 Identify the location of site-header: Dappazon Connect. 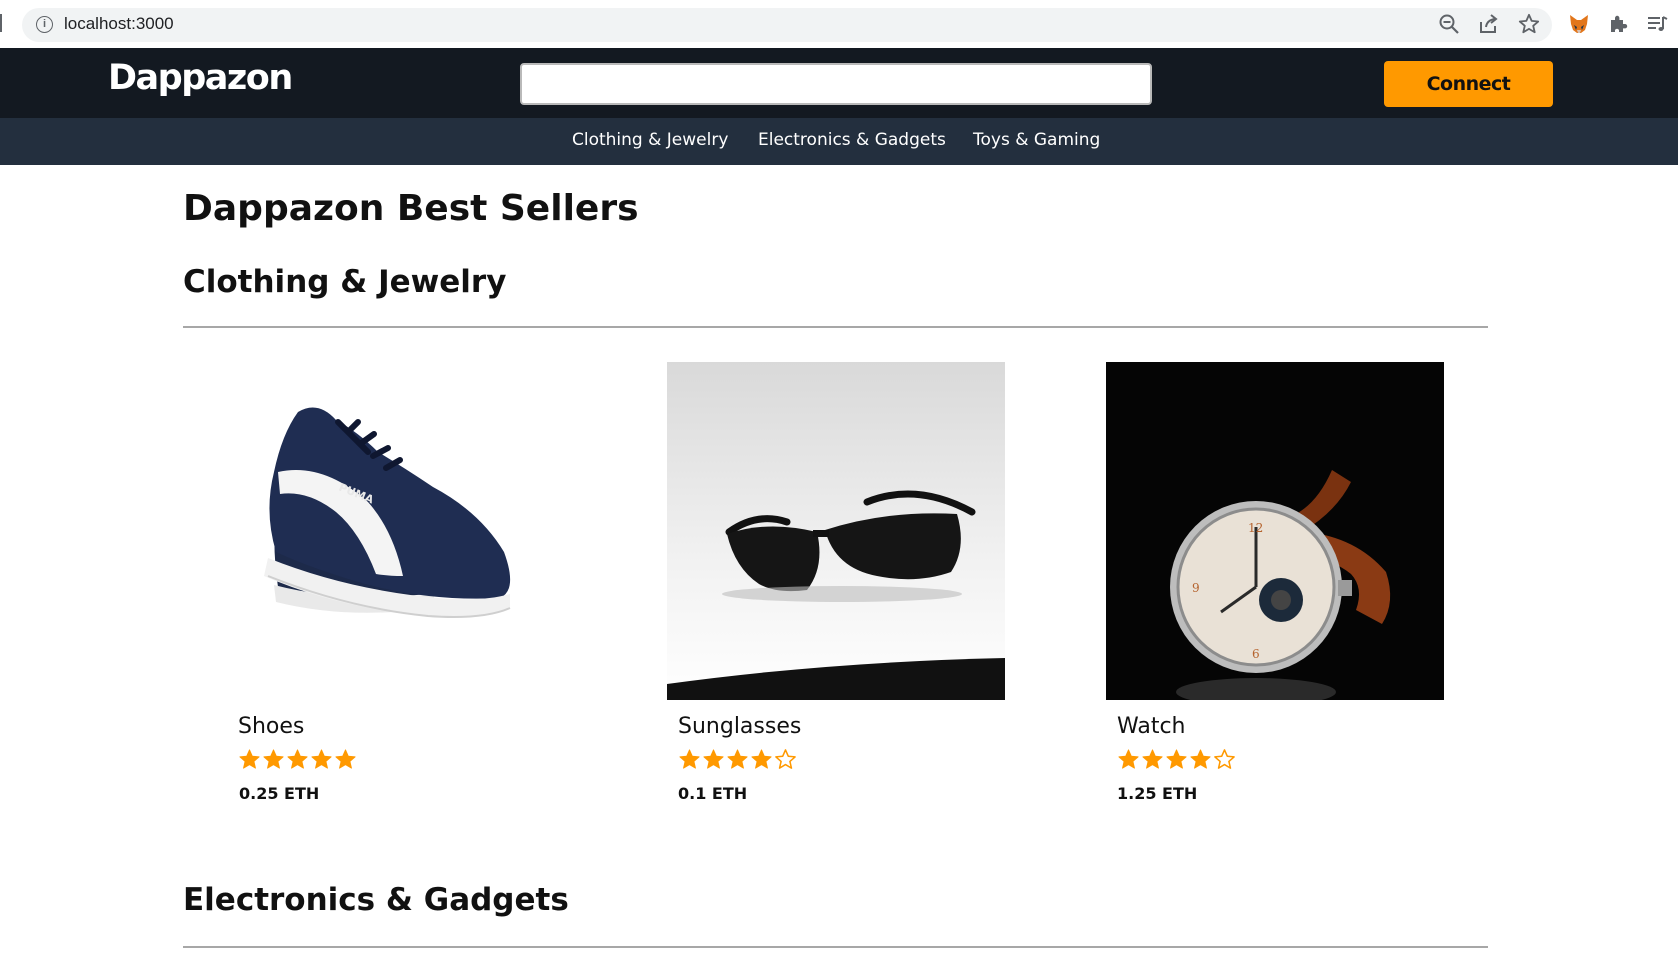
(839, 83).